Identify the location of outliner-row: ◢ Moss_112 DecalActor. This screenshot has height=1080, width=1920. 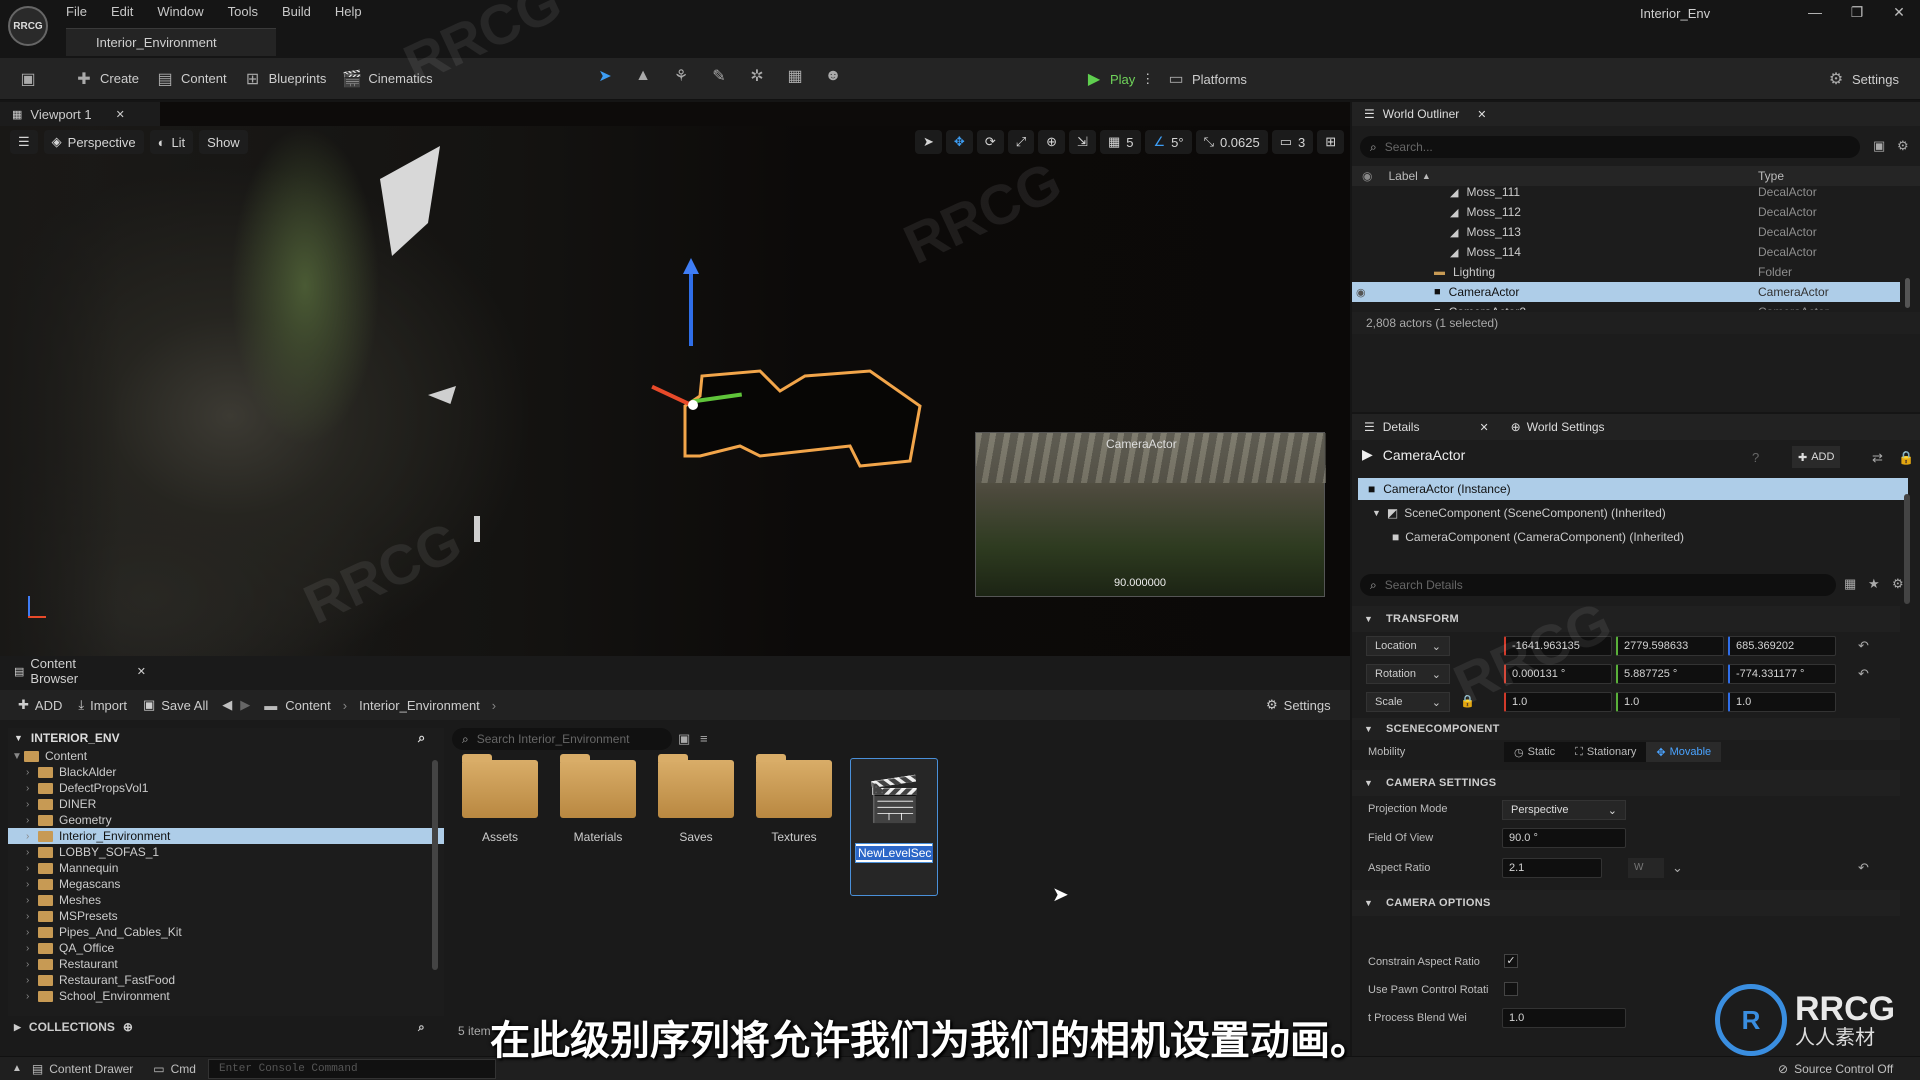
(1626, 212).